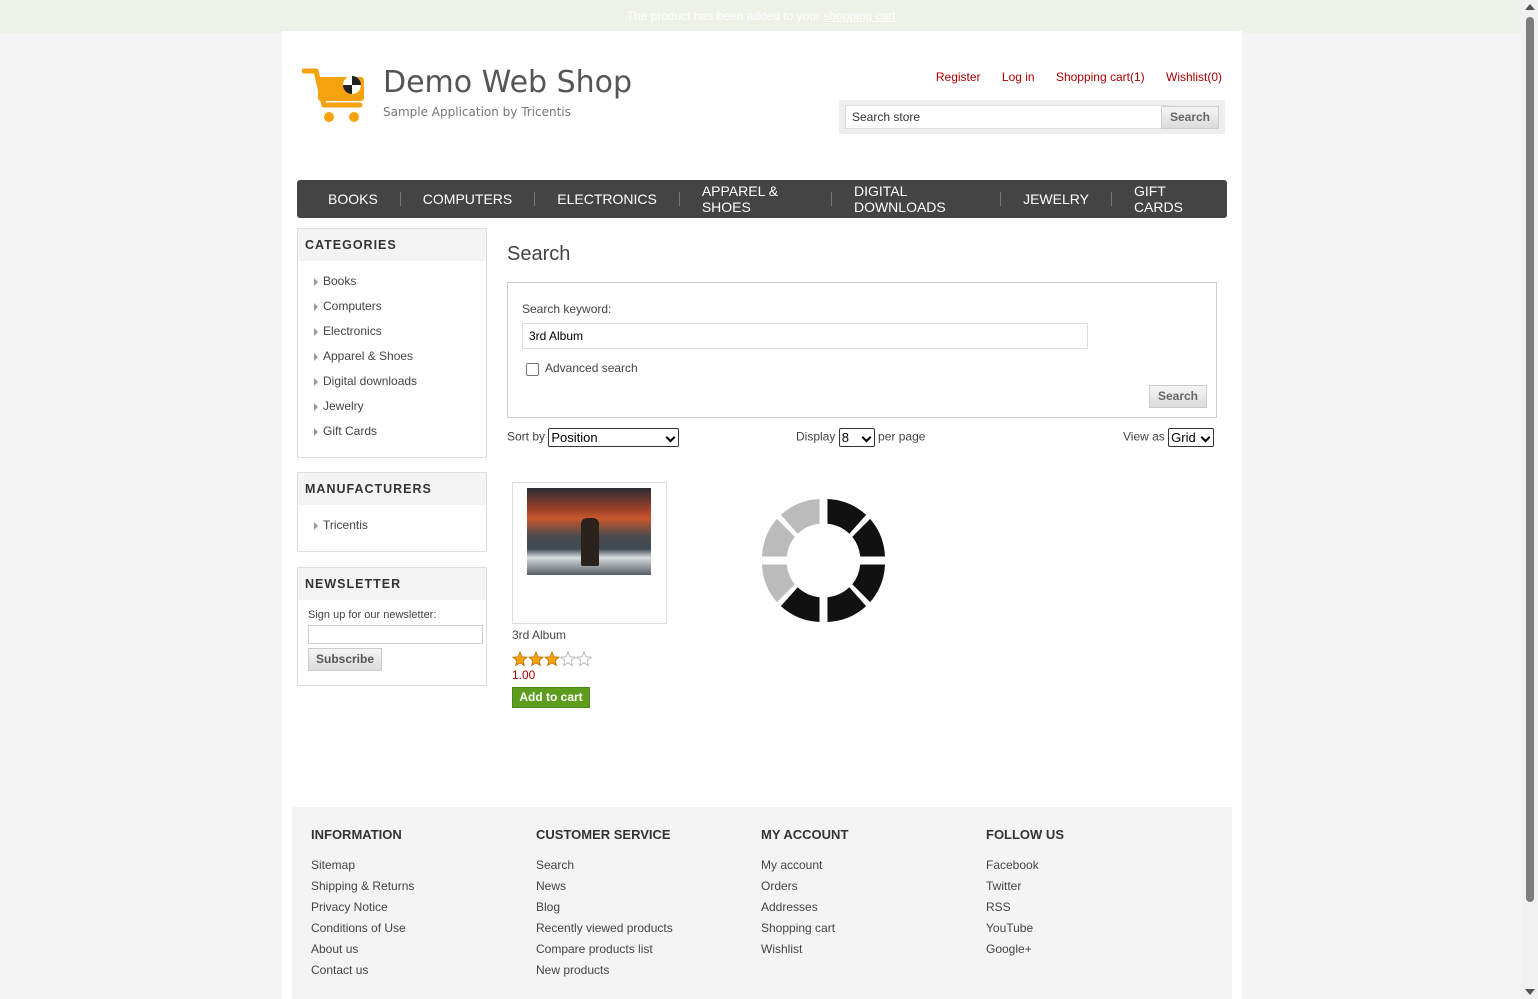 The image size is (1538, 999). I want to click on star-empty-icon, so click(583, 659).